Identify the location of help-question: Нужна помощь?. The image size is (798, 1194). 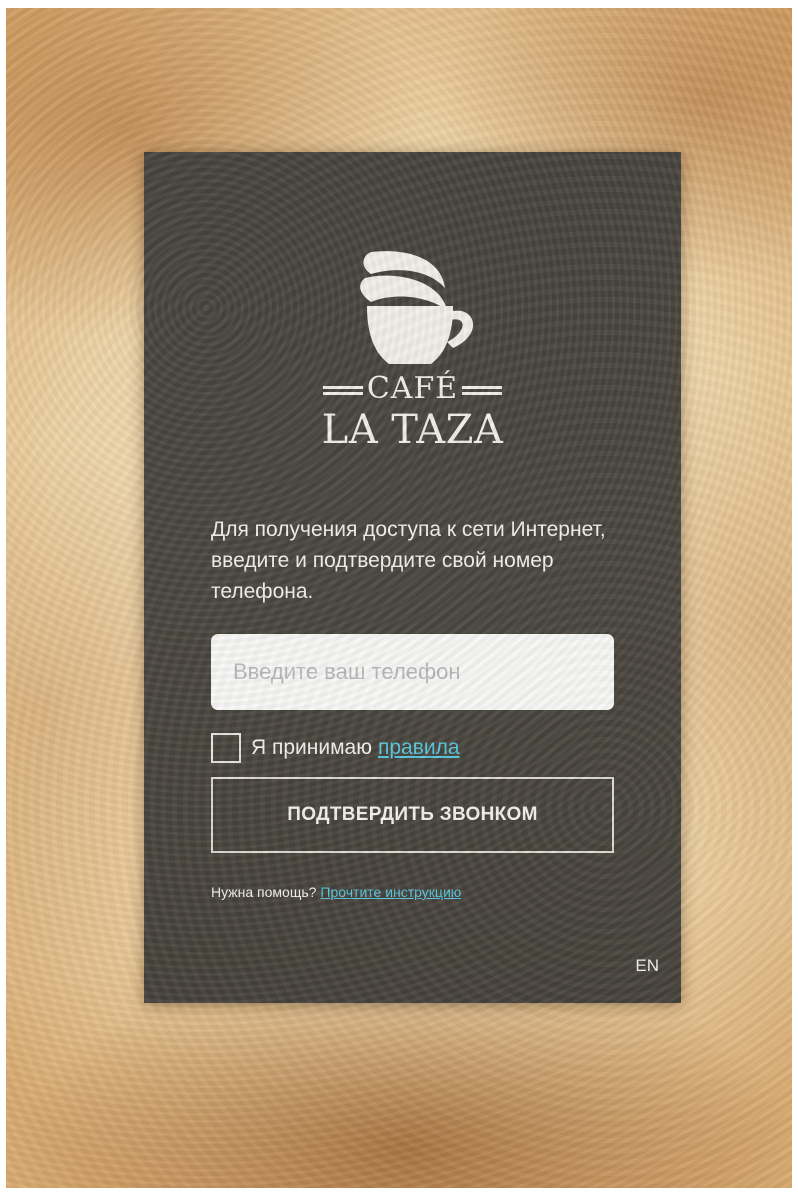
(264, 892).